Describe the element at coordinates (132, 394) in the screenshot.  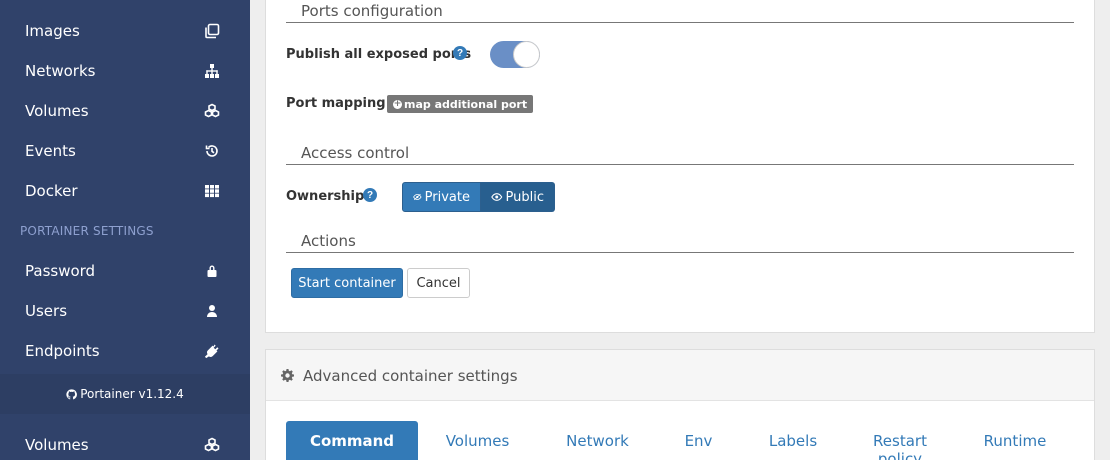
I see `version-label: Portainer v1.12.4` at that location.